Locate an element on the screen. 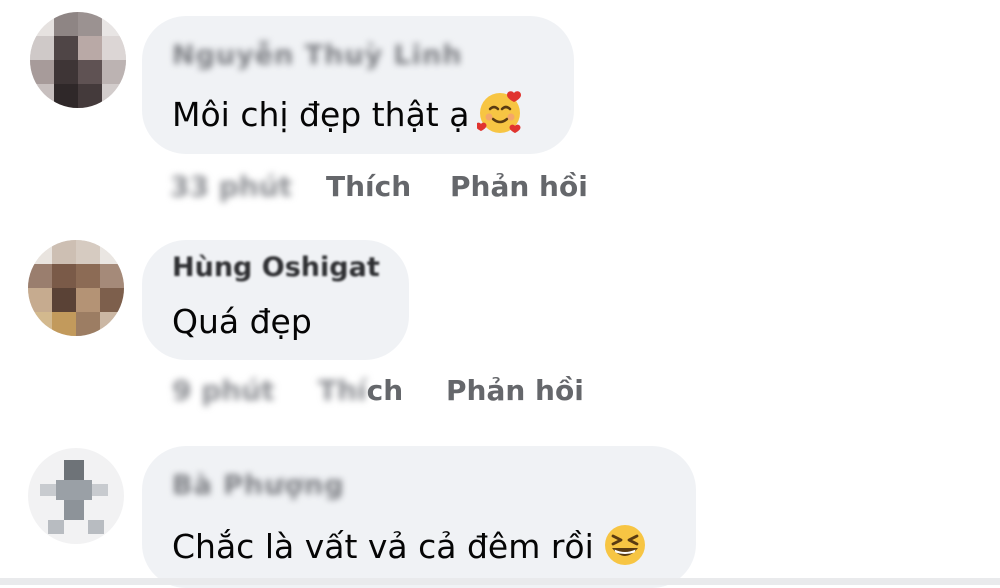 This screenshot has width=1000, height=588. comment-actions: 9 phút Thích Phản hồi is located at coordinates (500, 392).